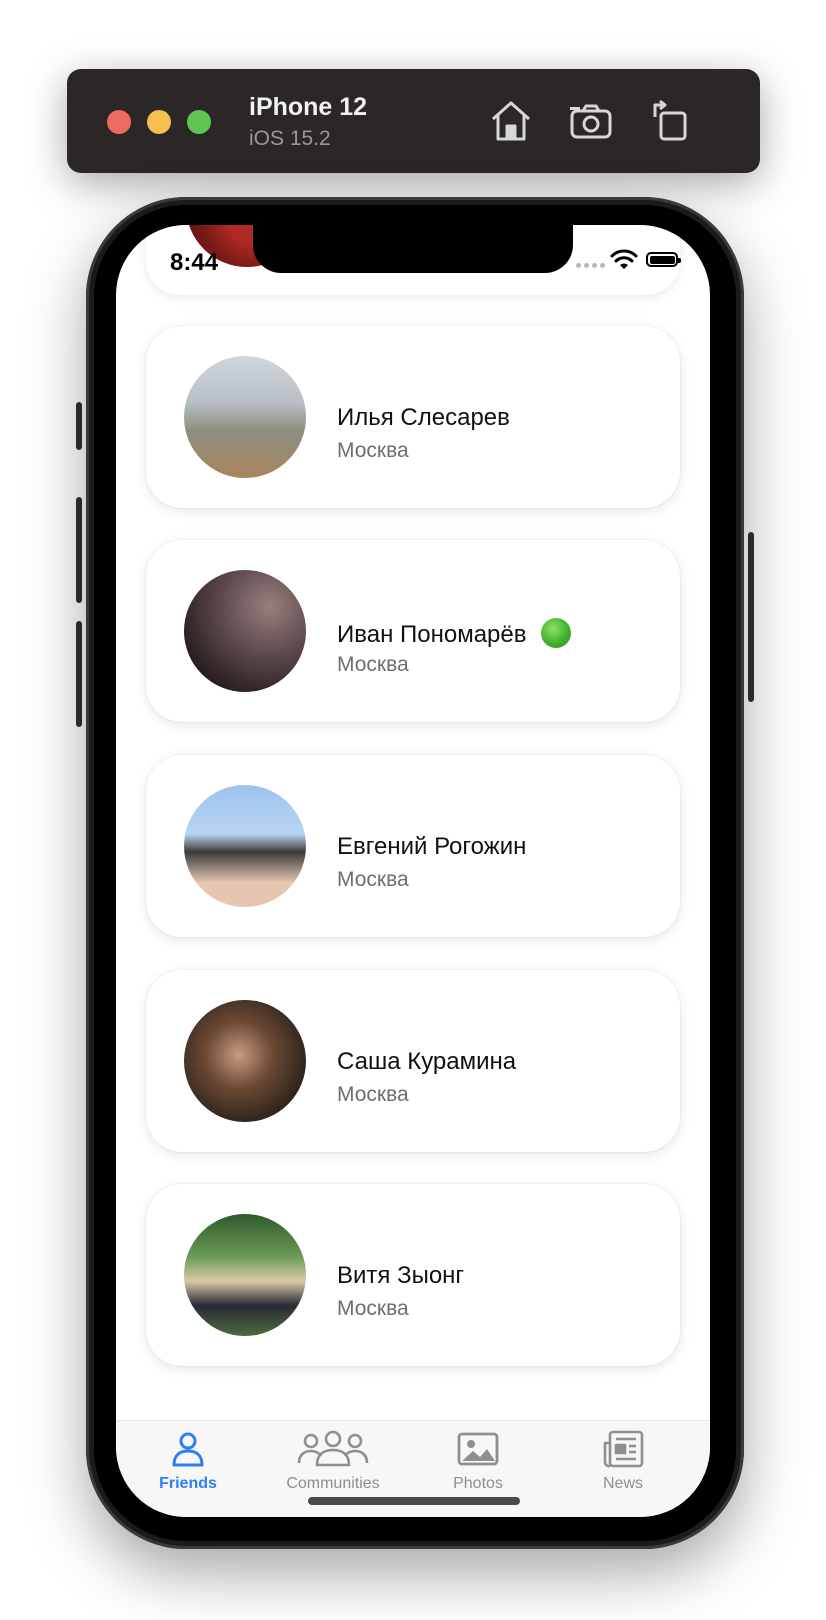 The height and width of the screenshot is (1620, 826). What do you see at coordinates (432, 846) in the screenshot?
I see `friend-name: Евгений Рогожин` at bounding box center [432, 846].